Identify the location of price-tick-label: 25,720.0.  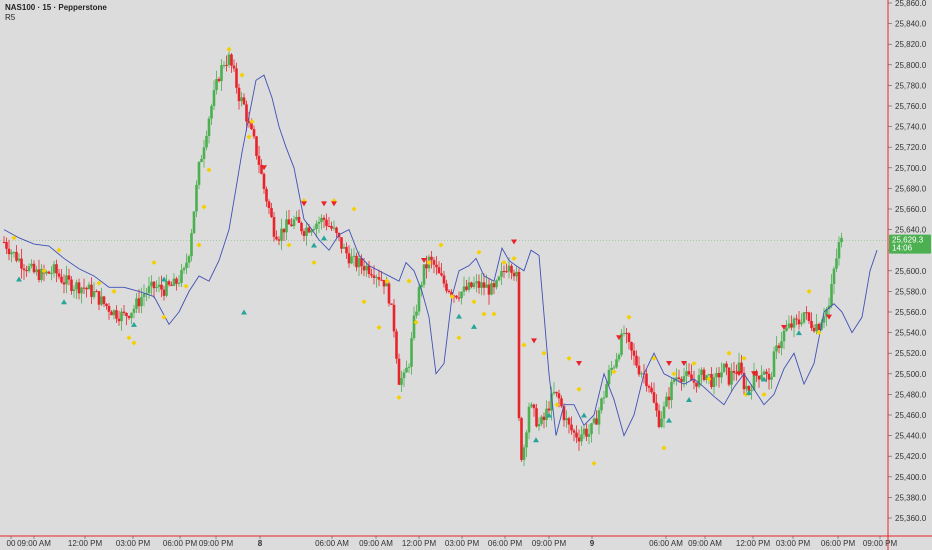
(911, 147).